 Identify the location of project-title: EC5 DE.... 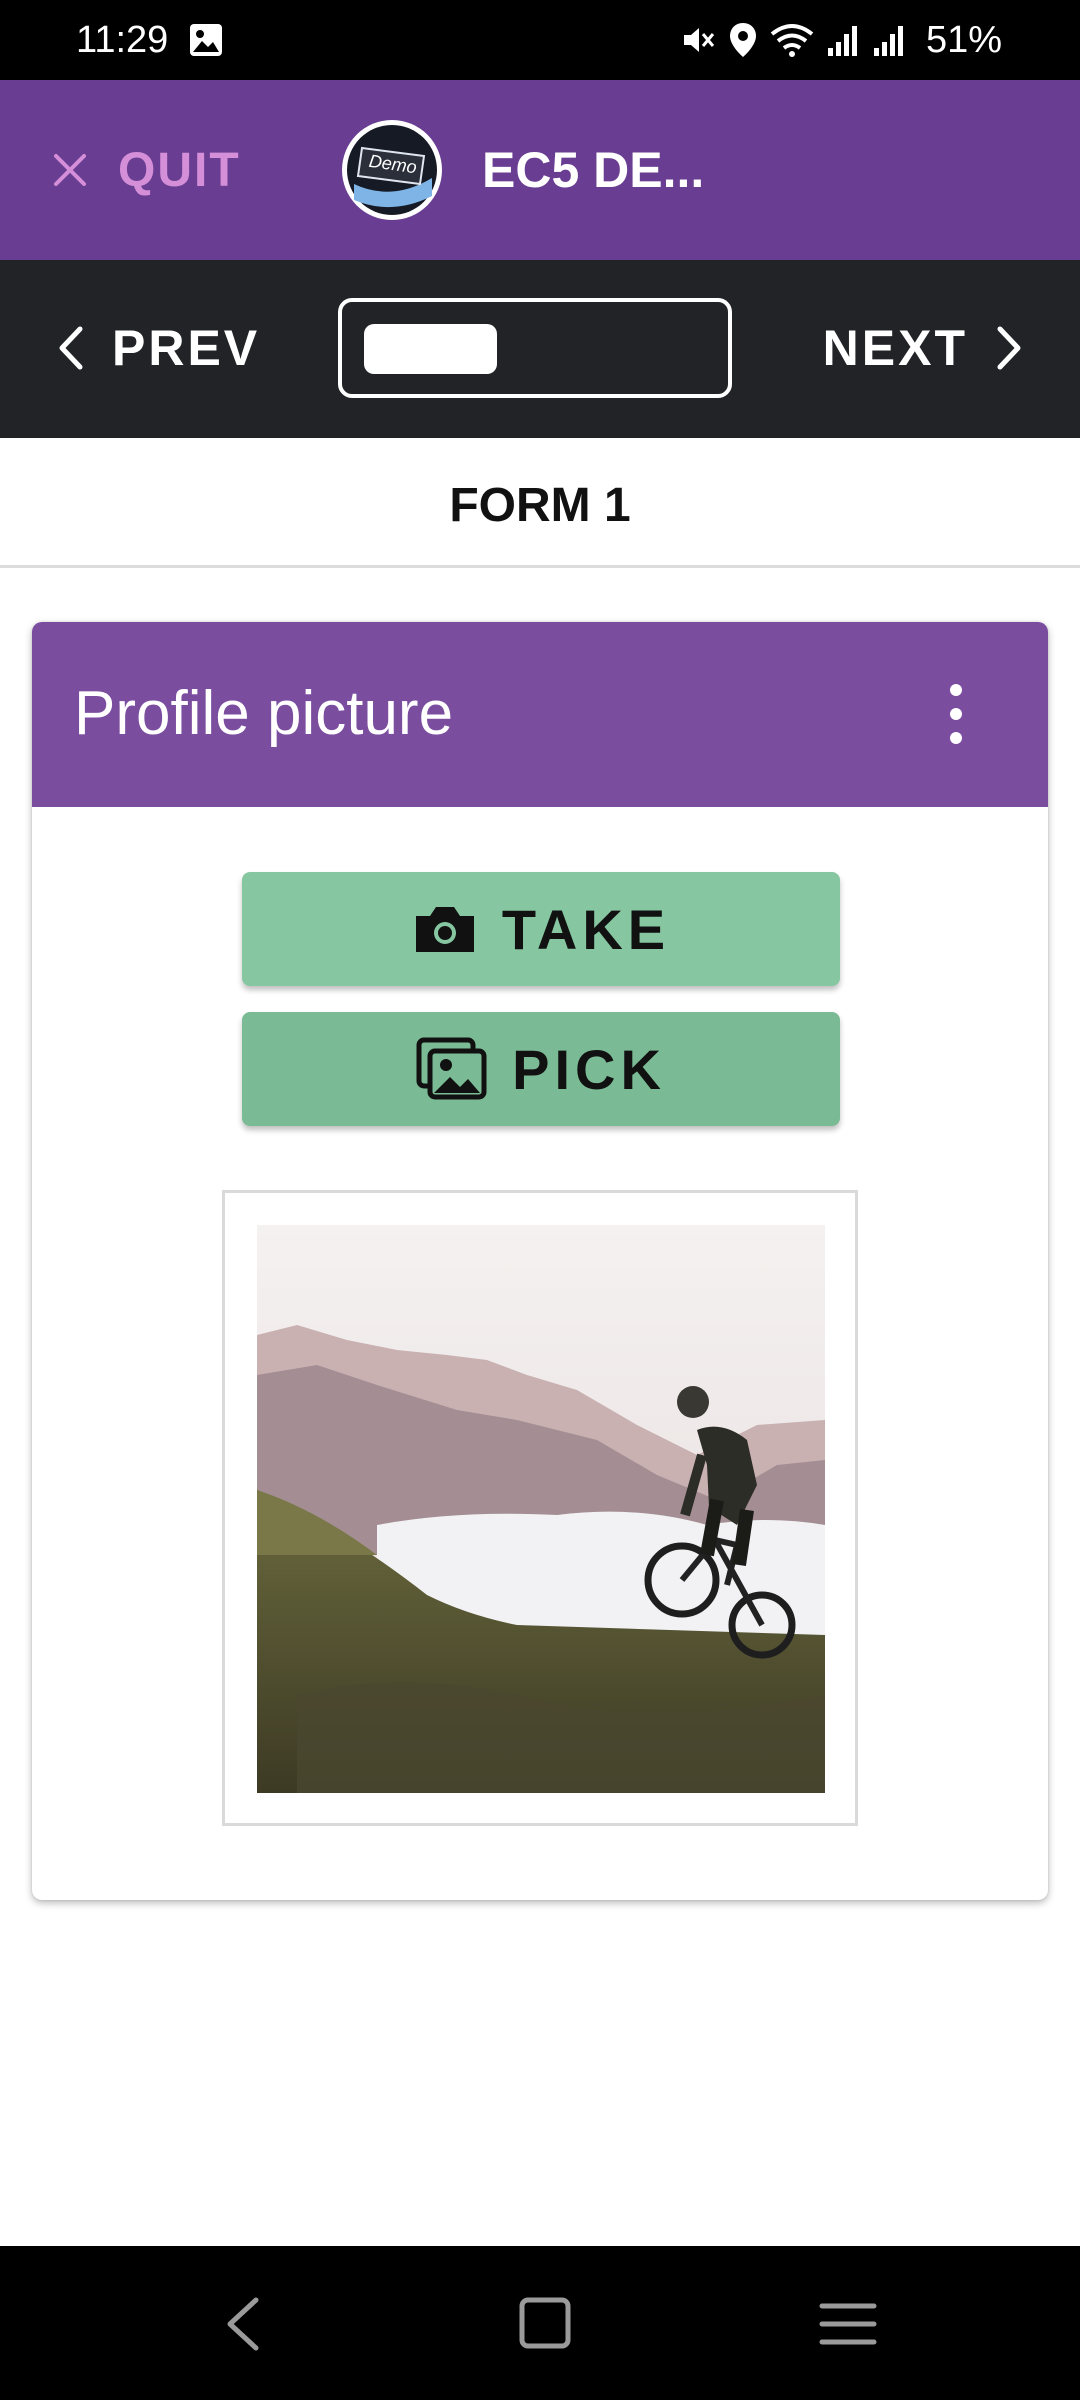
(593, 170).